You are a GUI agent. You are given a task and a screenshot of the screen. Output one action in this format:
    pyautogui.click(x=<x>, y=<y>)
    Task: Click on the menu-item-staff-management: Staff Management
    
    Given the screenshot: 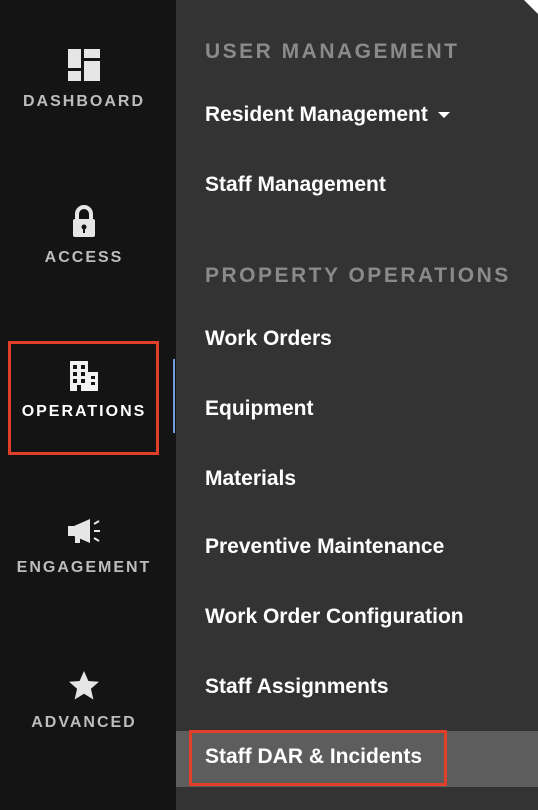 What is the action you would take?
    pyautogui.click(x=295, y=185)
    